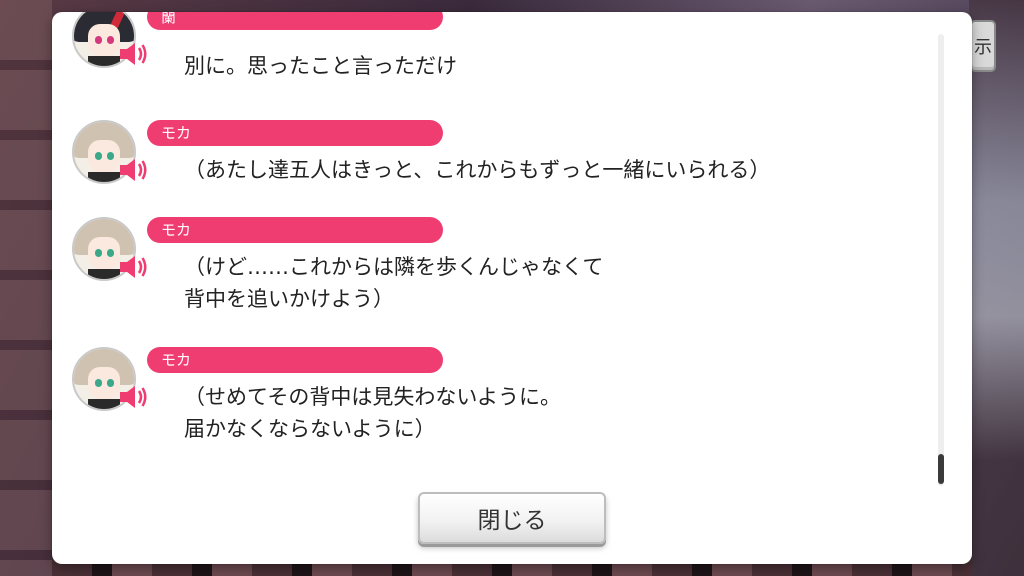  I want to click on list-item: 蘭 別に。思ったこと言っただけ, so click(492, 46).